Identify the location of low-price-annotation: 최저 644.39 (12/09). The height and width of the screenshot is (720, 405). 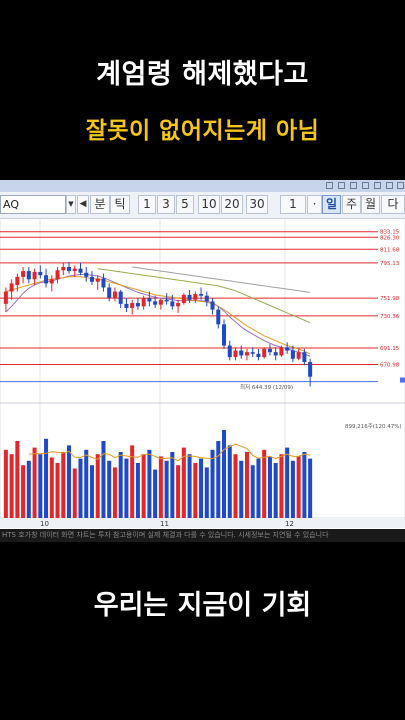
(266, 387).